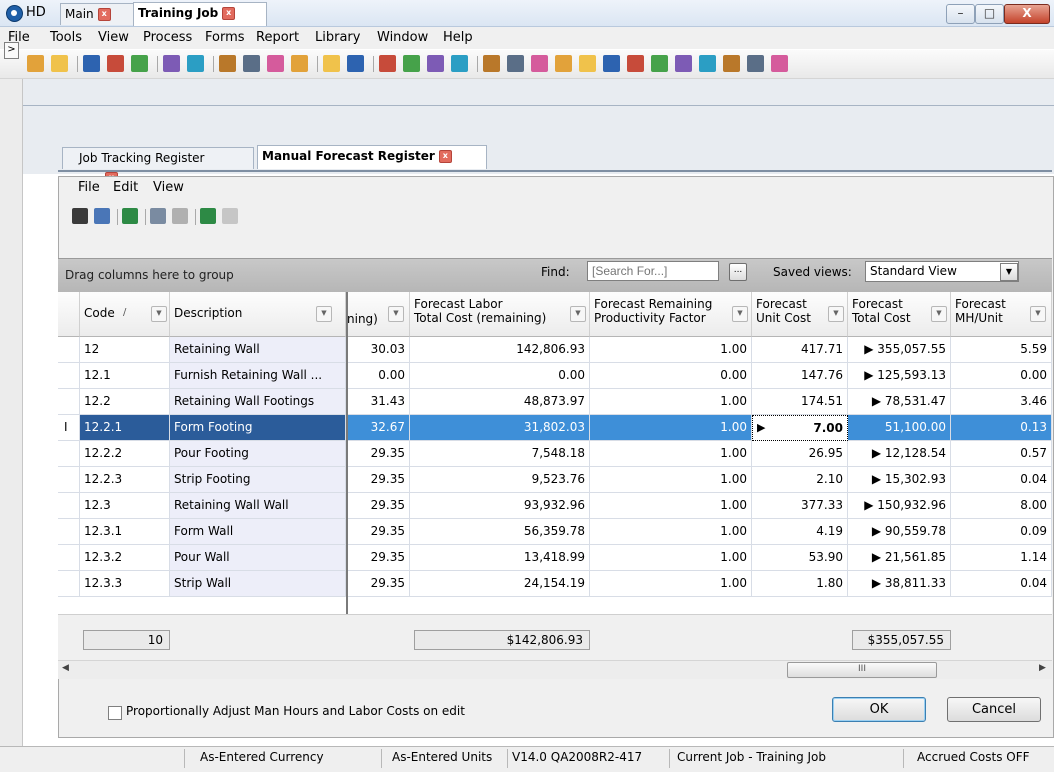  Describe the element at coordinates (1027, 14) in the screenshot. I see `close-button: X` at that location.